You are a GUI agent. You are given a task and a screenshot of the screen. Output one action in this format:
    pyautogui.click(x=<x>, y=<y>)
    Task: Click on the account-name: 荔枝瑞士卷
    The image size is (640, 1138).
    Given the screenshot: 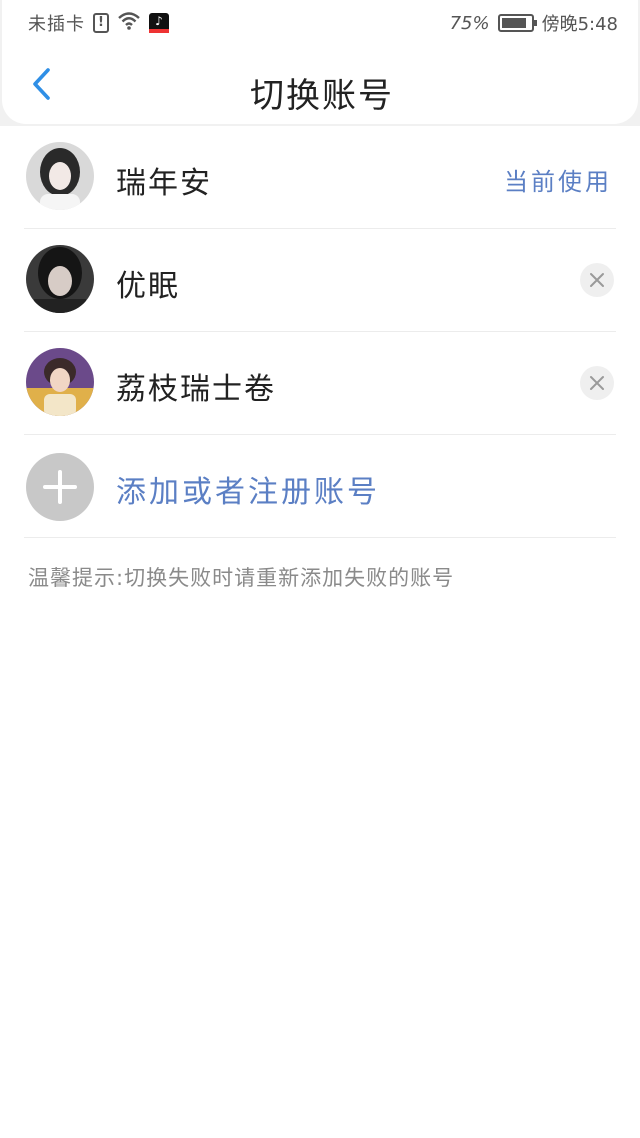 What is the action you would take?
    pyautogui.click(x=196, y=389)
    